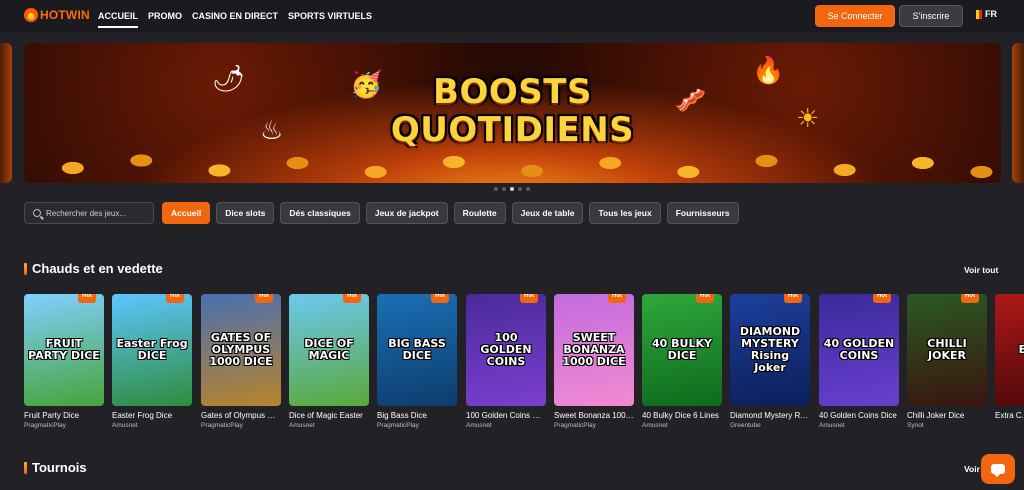 Image resolution: width=1024 pixels, height=490 pixels. I want to click on game-thumbnail: 100 GOLDEN COINS Hot, so click(506, 350).